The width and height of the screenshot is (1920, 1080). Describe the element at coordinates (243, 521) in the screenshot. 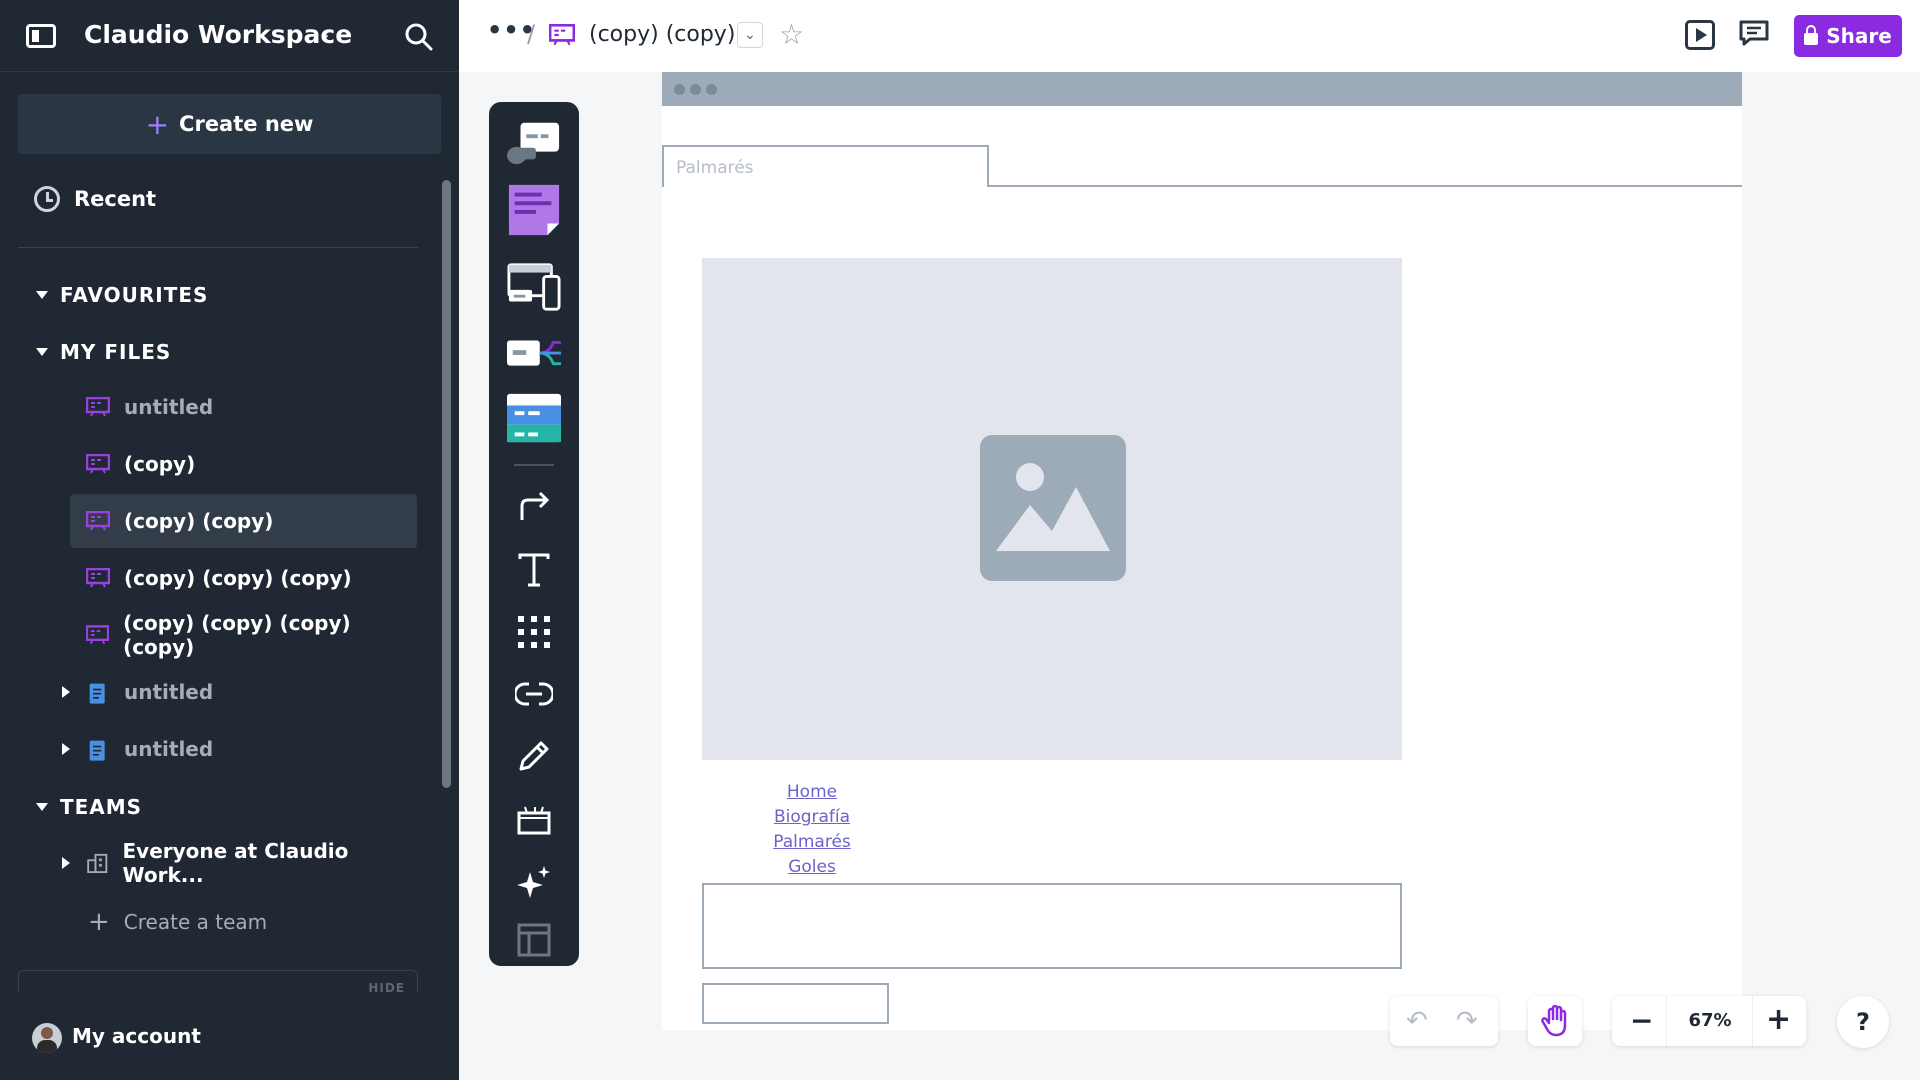

I see `file-item-selected: (copy) (copy)` at that location.